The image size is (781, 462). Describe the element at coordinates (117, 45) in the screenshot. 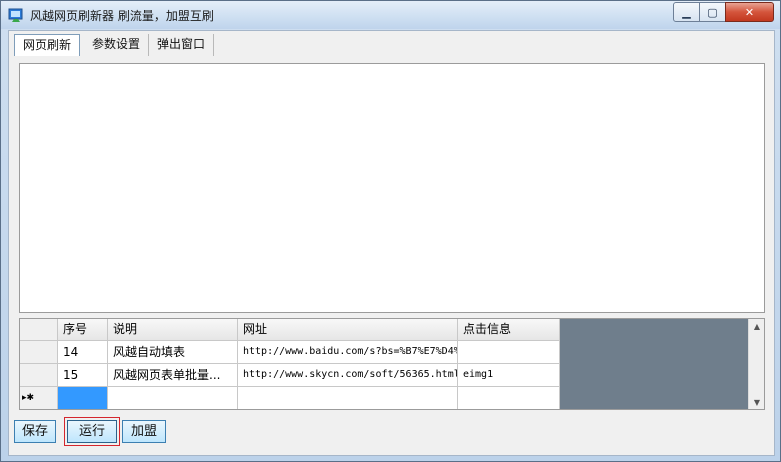

I see `tab-parameter-settings: 参数设置` at that location.